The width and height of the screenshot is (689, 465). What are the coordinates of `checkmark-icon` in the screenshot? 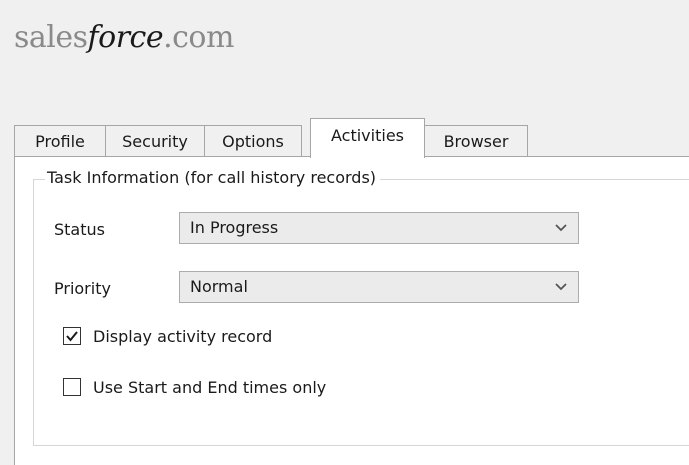 It's located at (72, 336).